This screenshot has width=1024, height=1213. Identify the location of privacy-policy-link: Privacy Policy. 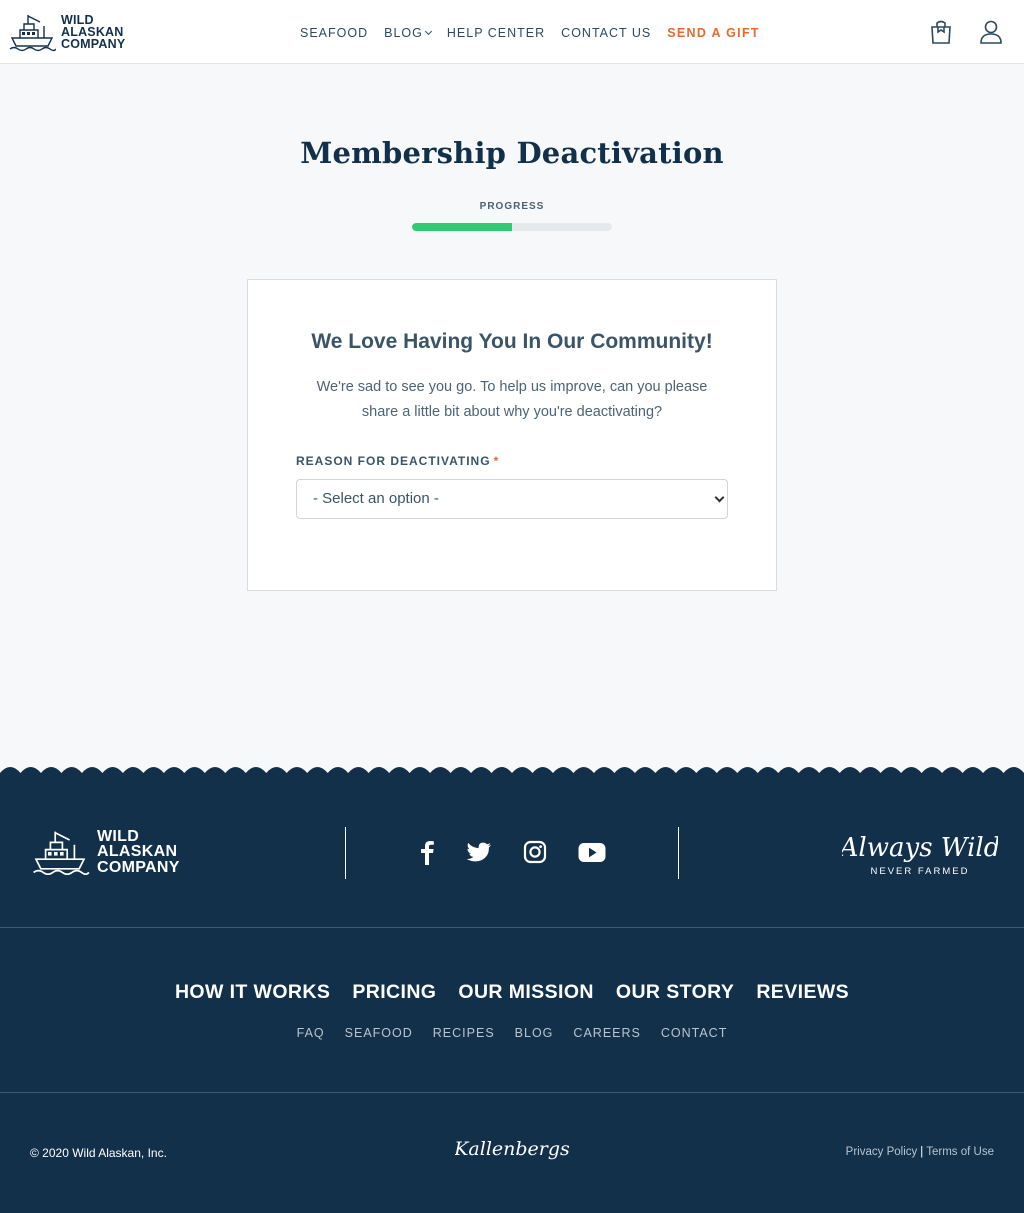
(882, 1152).